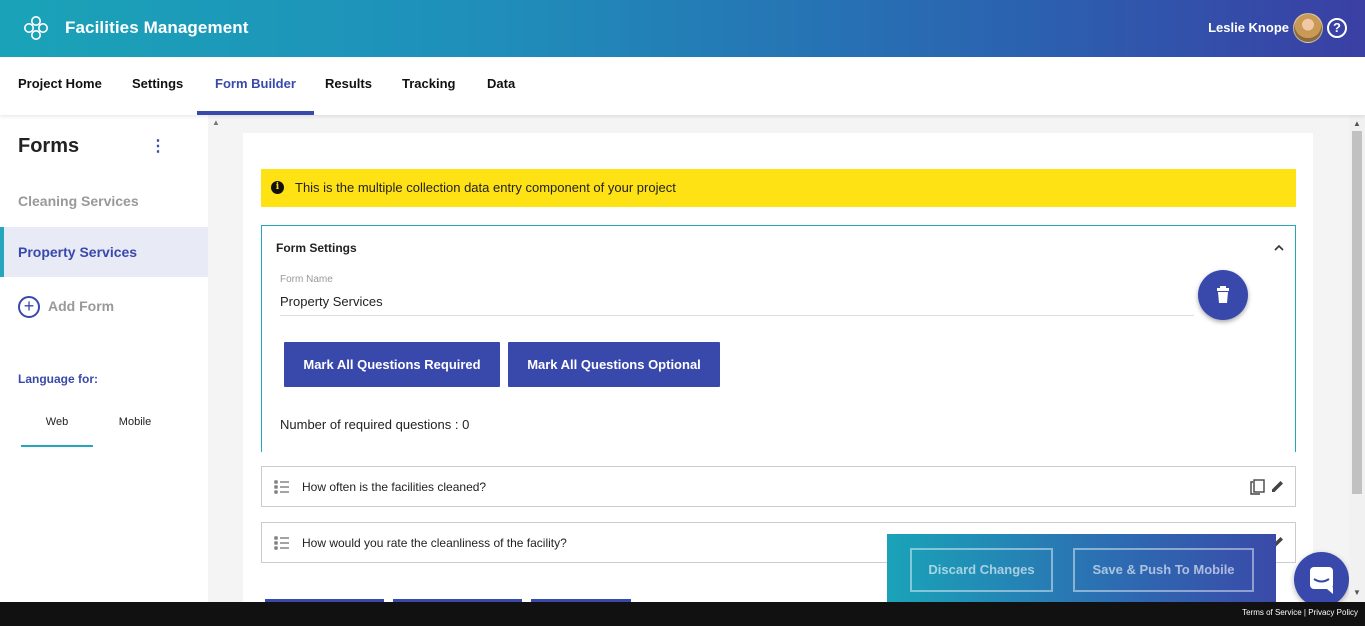 Image resolution: width=1365 pixels, height=626 pixels. Describe the element at coordinates (682, 28) in the screenshot. I see `app-header: Facilities Management Leslie Knope ?` at that location.